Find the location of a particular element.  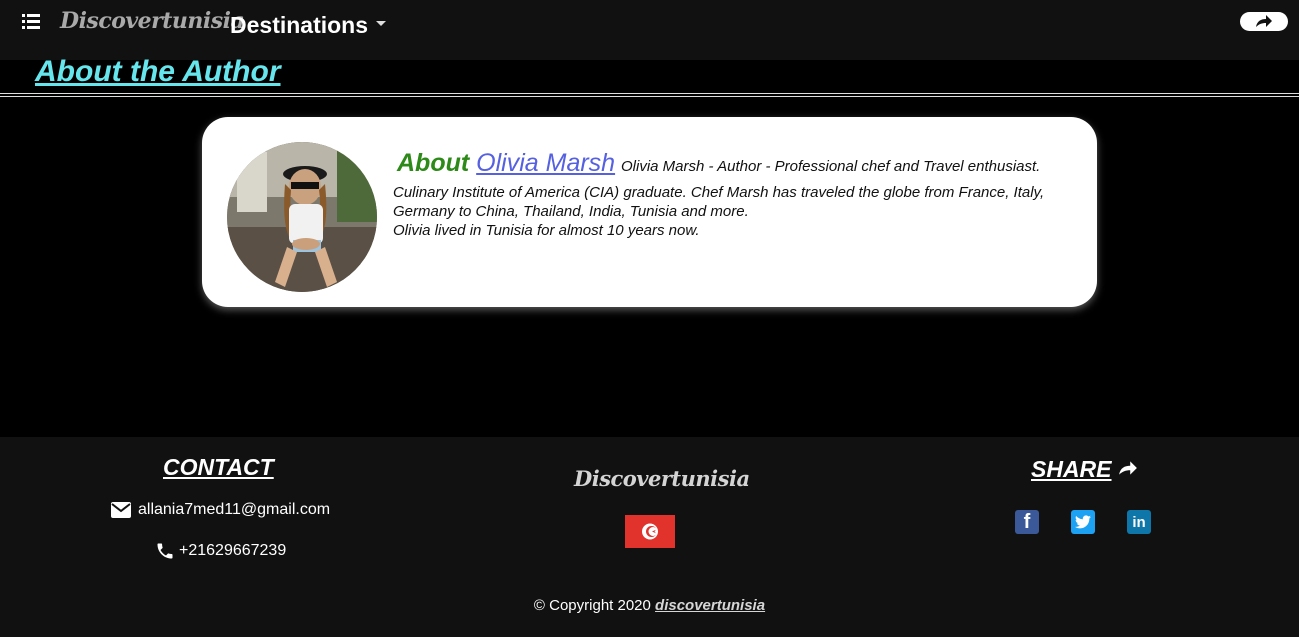

contact-email: allania7med11@gmail.com is located at coordinates (220, 510).